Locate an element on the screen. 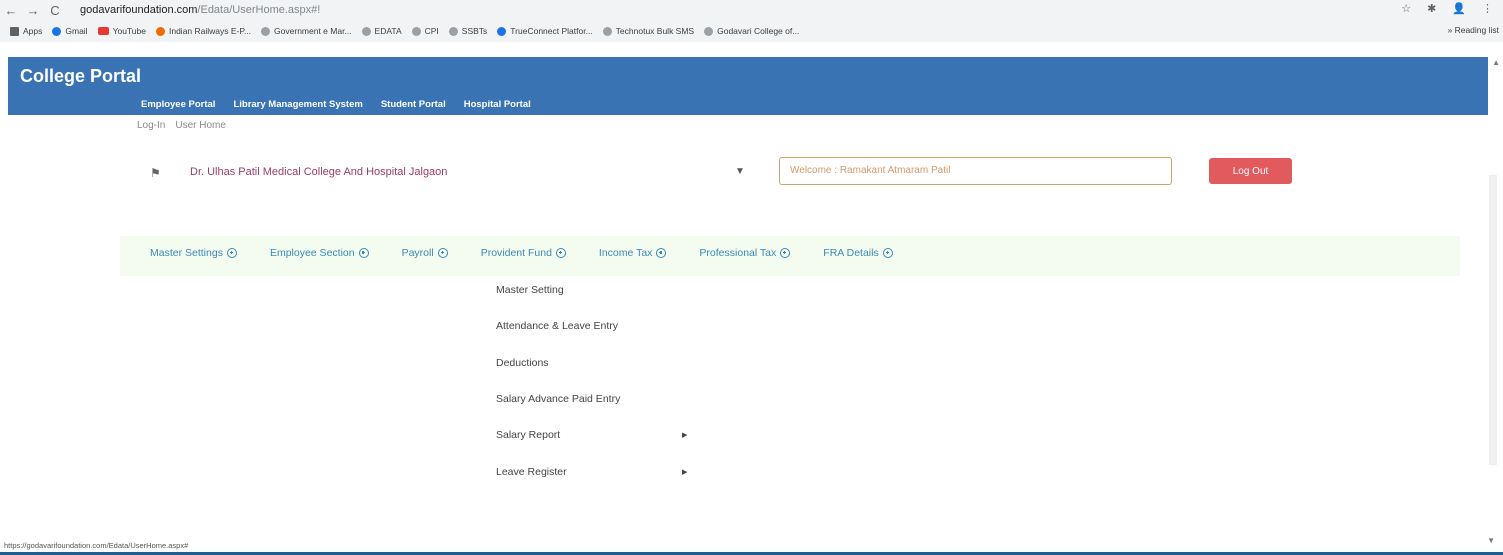  menu-income-tax: Income Tax is located at coordinates (633, 253).